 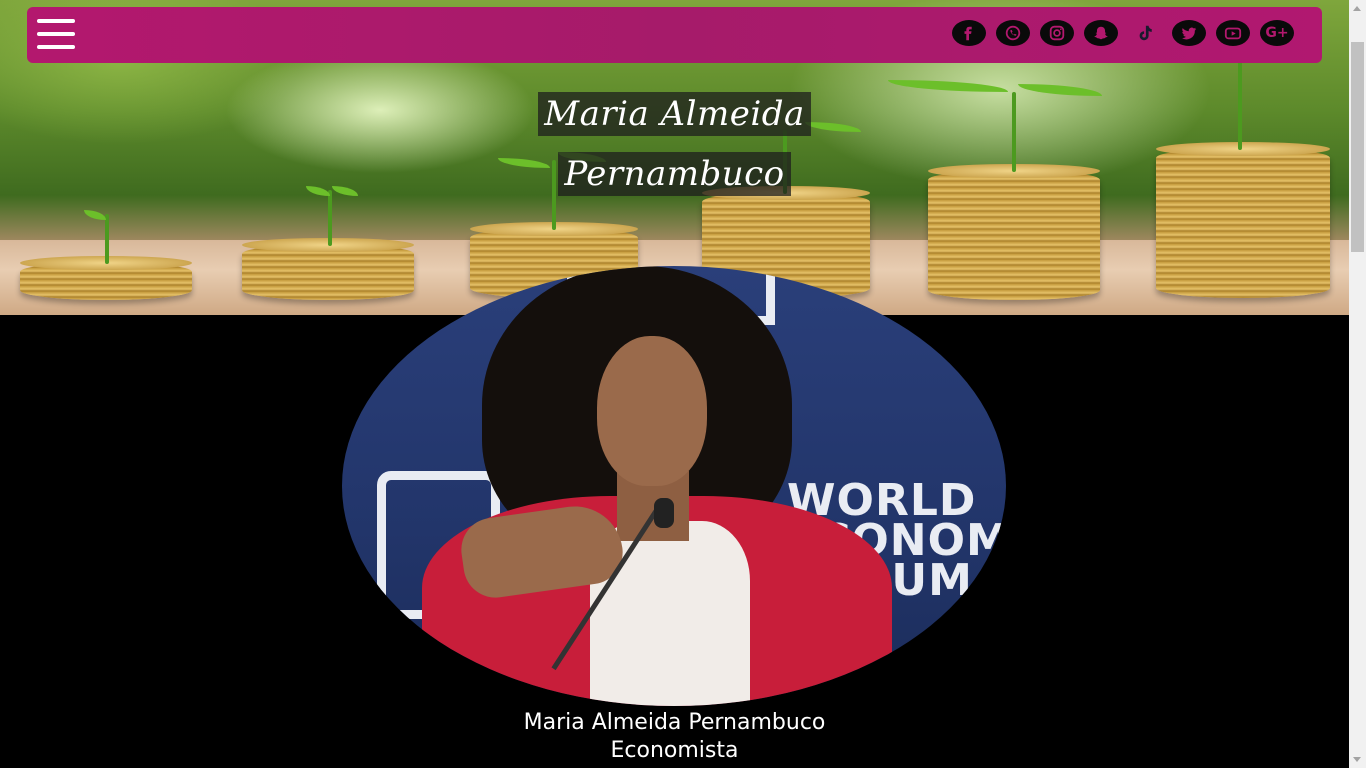 I want to click on hamburger-menu-icon, so click(x=56, y=35).